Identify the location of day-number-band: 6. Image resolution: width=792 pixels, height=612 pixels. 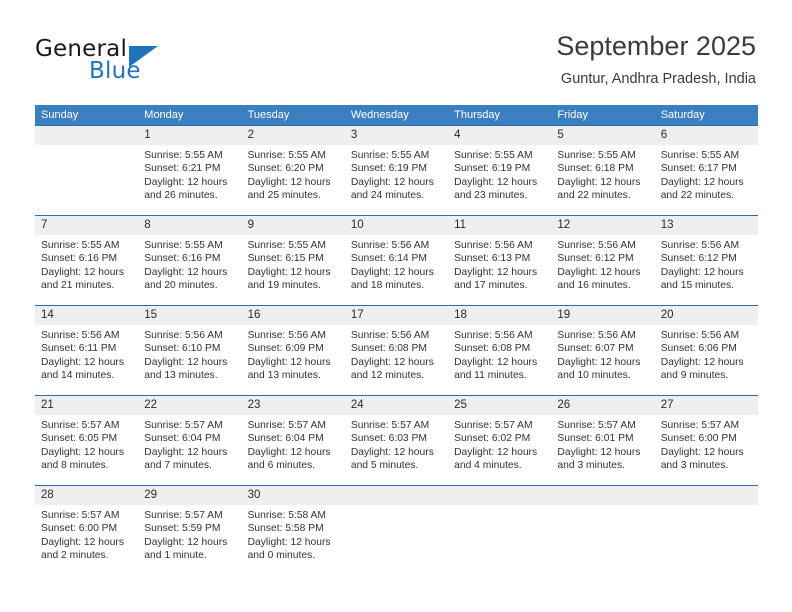
(706, 135).